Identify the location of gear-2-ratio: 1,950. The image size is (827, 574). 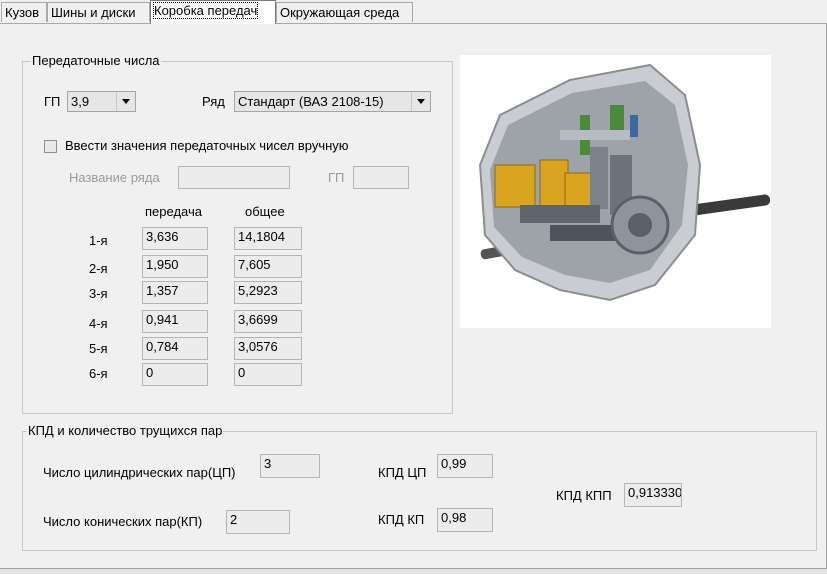
(175, 266).